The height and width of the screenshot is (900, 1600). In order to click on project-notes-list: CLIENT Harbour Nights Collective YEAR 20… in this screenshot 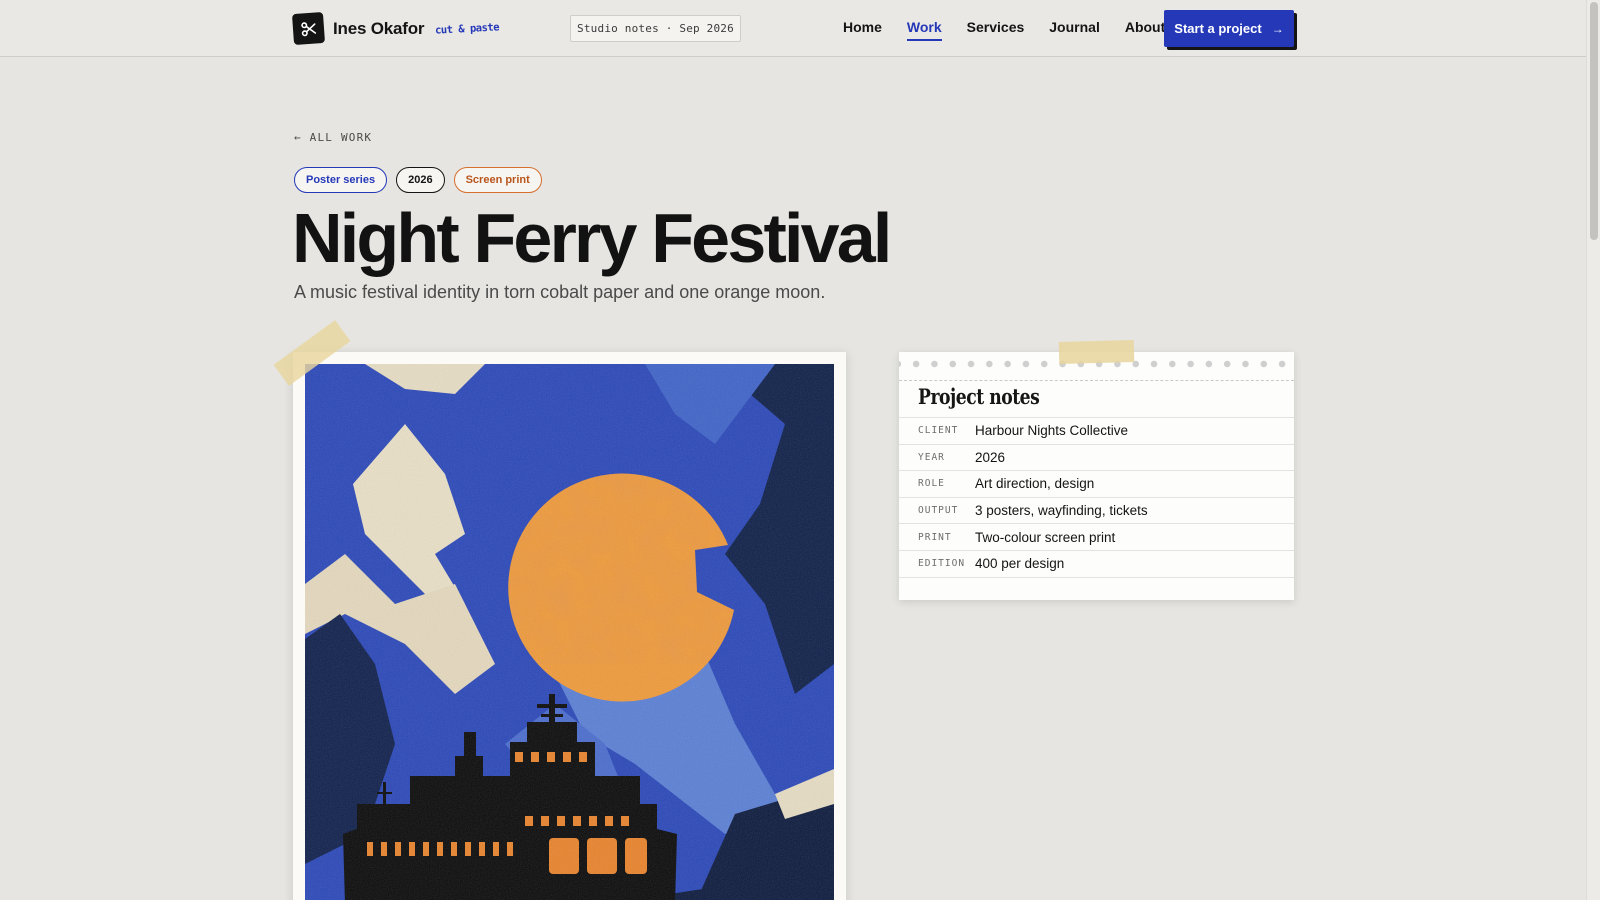, I will do `click(1096, 497)`.